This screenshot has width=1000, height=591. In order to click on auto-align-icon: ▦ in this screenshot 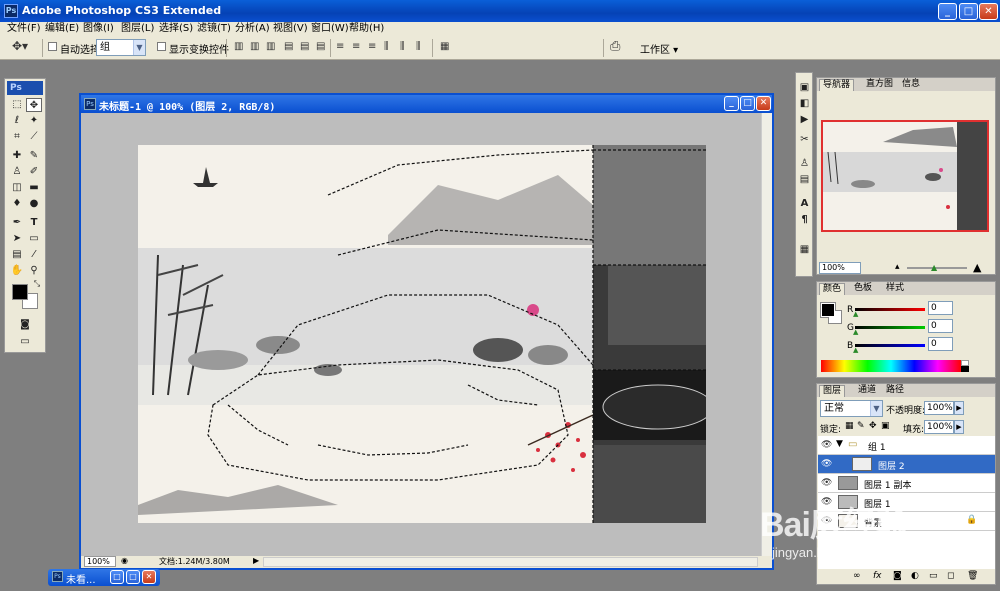, I will do `click(444, 46)`.